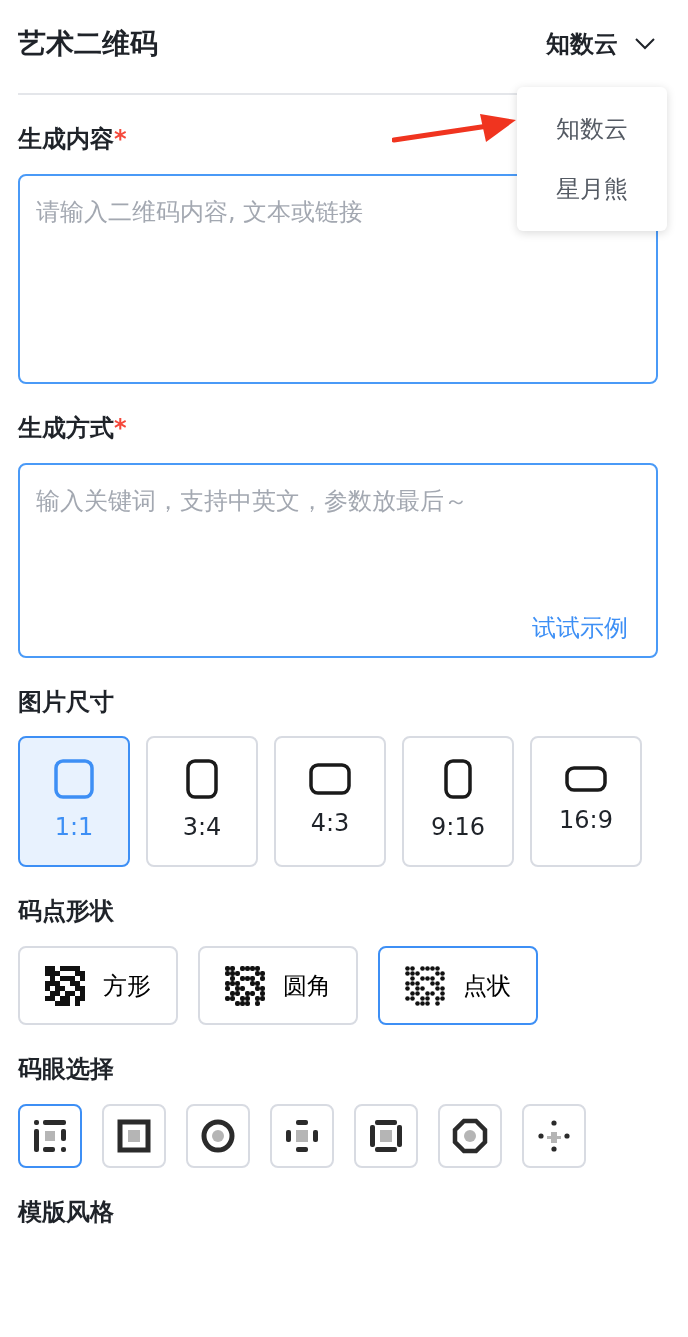 The width and height of the screenshot is (688, 1337). What do you see at coordinates (66, 1212) in the screenshot?
I see `section-label: 模版风格` at bounding box center [66, 1212].